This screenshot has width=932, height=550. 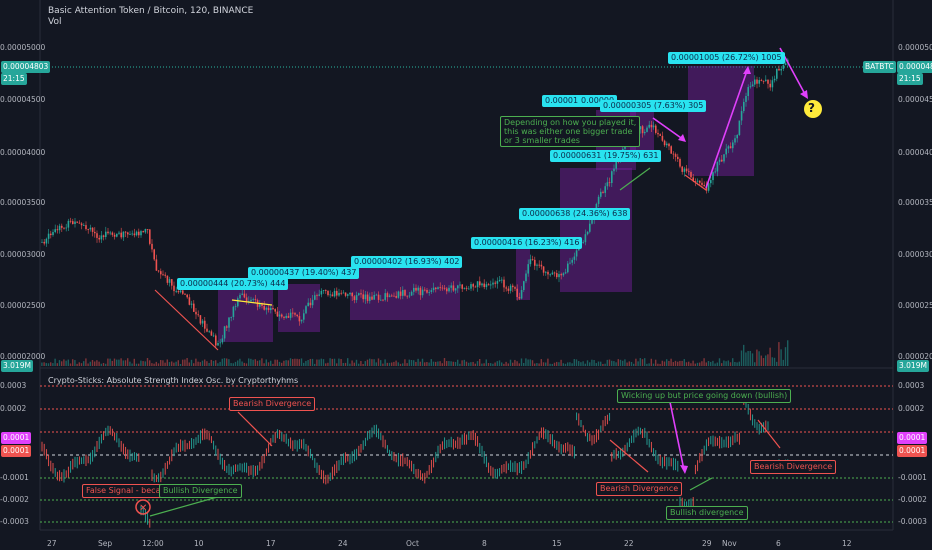 I want to click on trade-box: 0.00000305 (7.63%) 305, so click(x=653, y=106).